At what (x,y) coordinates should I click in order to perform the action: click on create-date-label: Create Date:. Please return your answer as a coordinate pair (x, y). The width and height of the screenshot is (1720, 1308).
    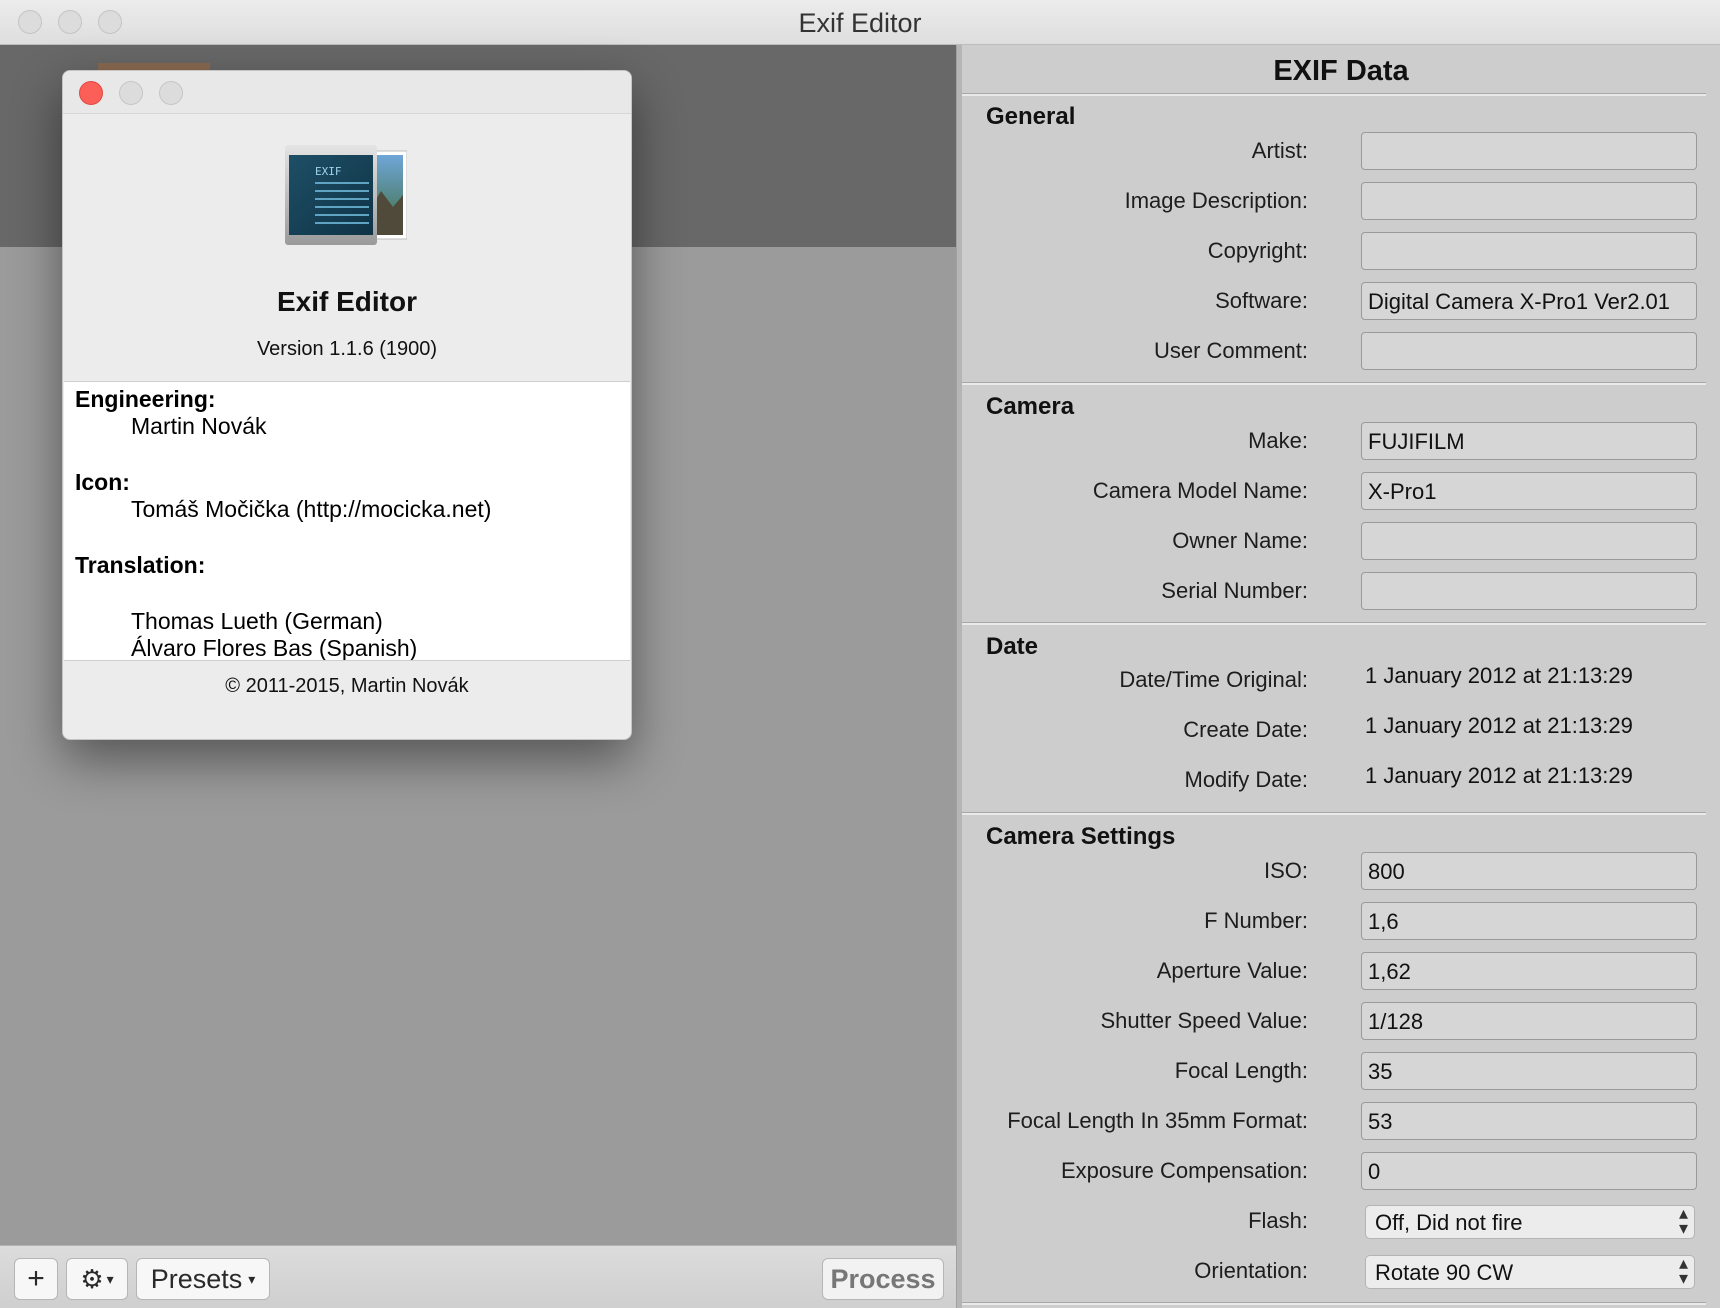
    Looking at the image, I should click on (1245, 729).